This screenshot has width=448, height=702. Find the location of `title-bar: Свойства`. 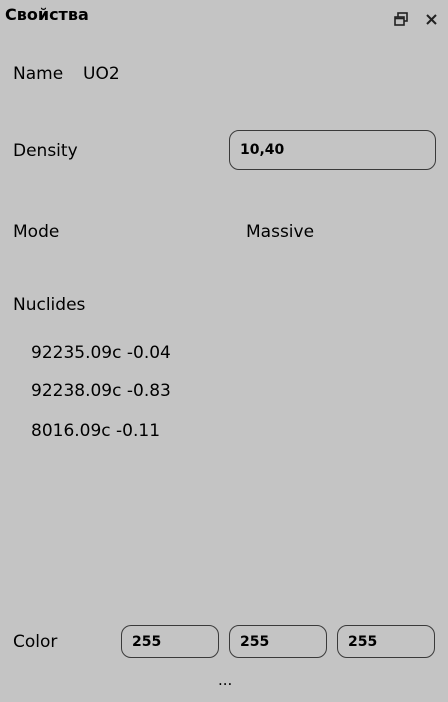

title-bar: Свойства is located at coordinates (224, 17).